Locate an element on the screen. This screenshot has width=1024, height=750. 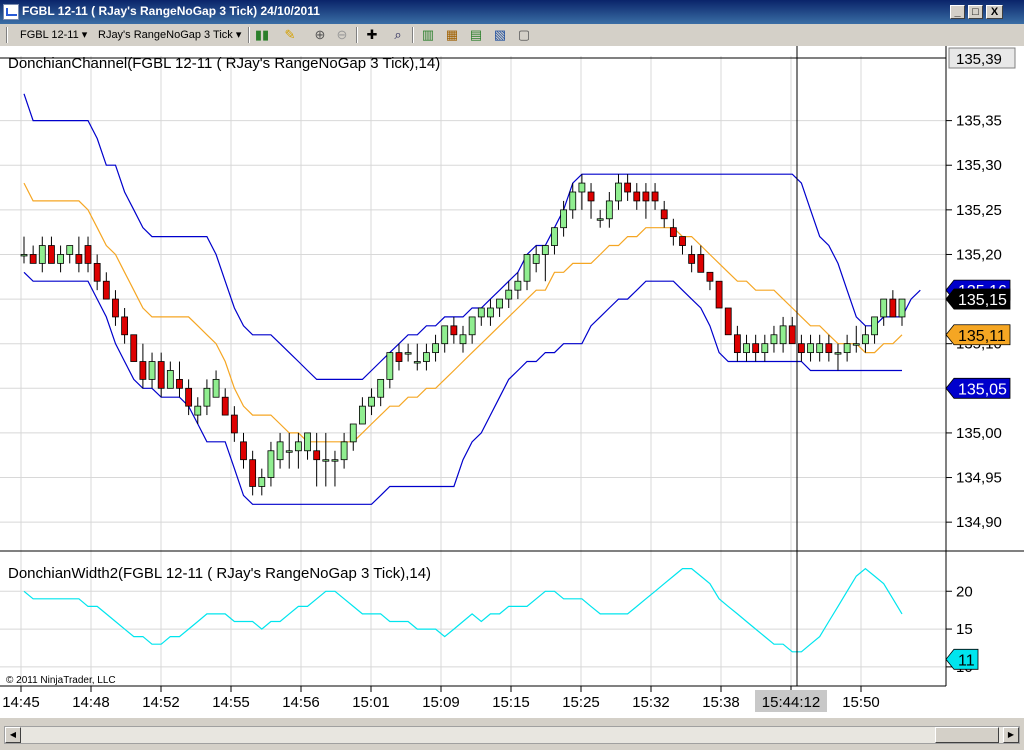
bottom-bar: ◀ ▶ is located at coordinates (512, 734).